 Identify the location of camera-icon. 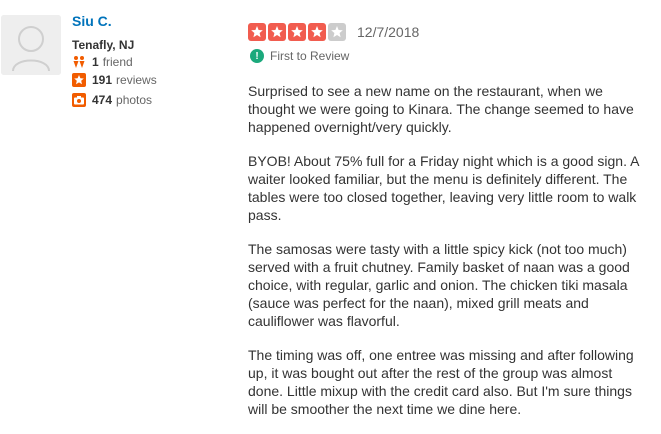
(79, 100).